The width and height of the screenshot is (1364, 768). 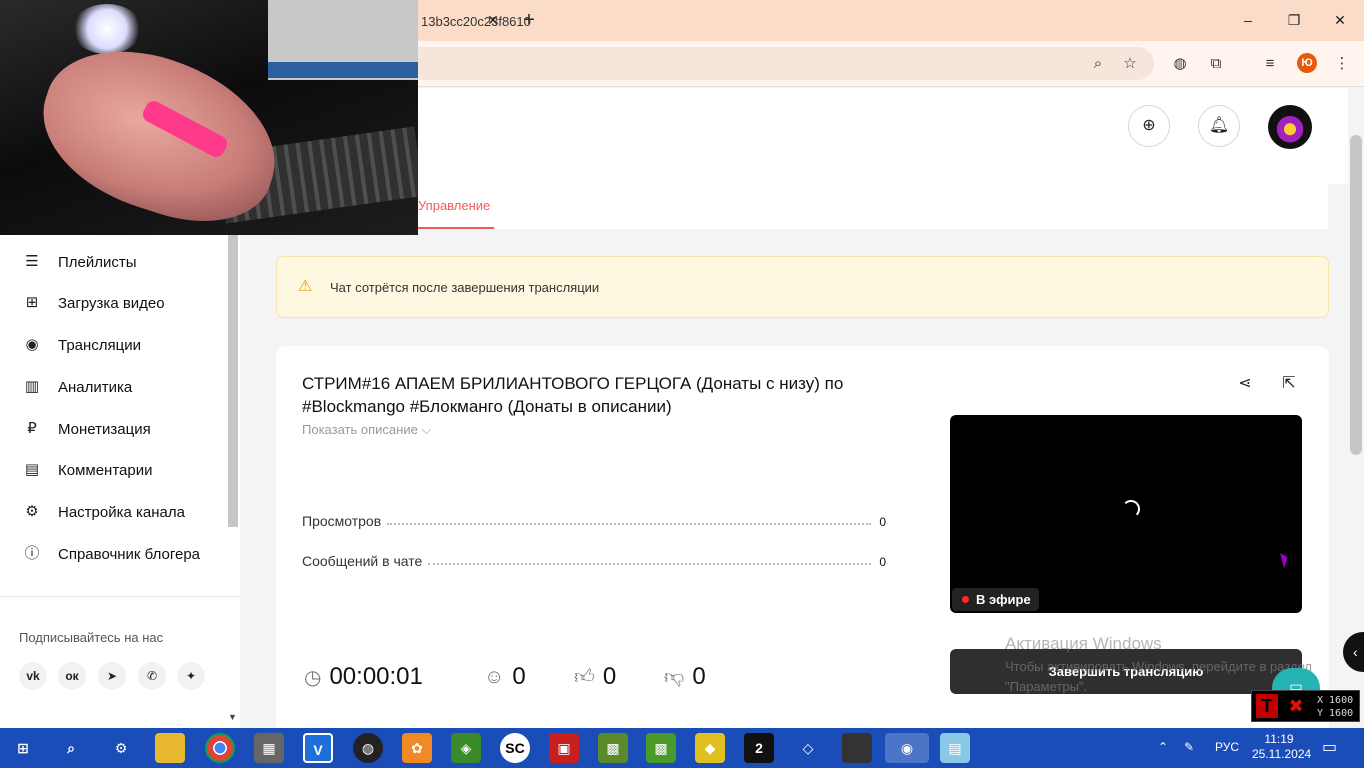 I want to click on minimize-button: –, so click(x=1248, y=20).